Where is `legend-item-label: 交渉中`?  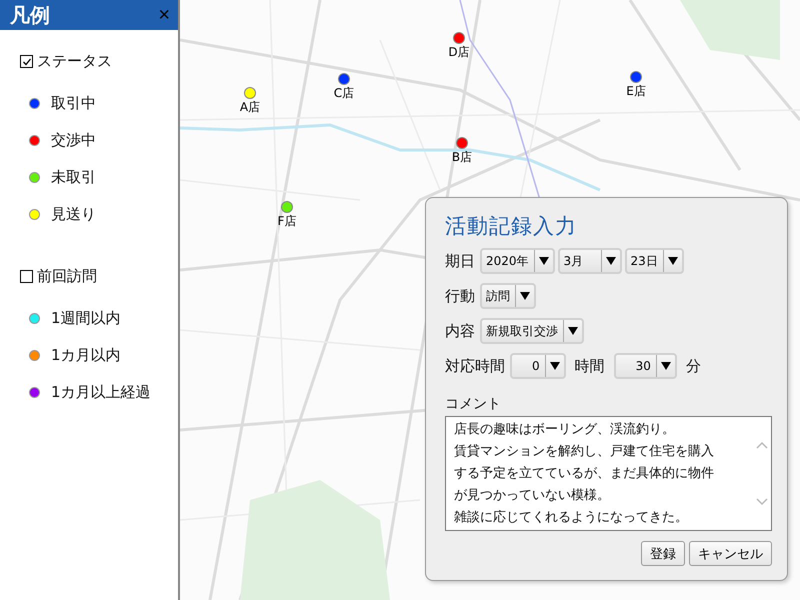 legend-item-label: 交渉中 is located at coordinates (73, 140).